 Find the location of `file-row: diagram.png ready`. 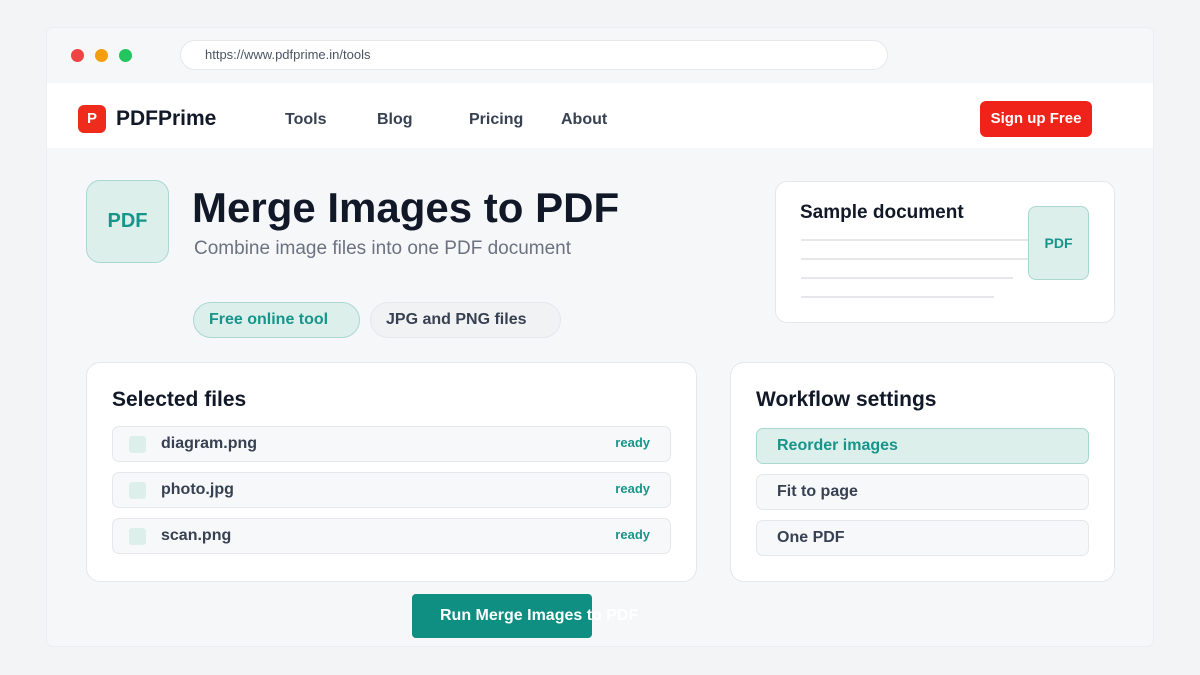

file-row: diagram.png ready is located at coordinates (391, 444).